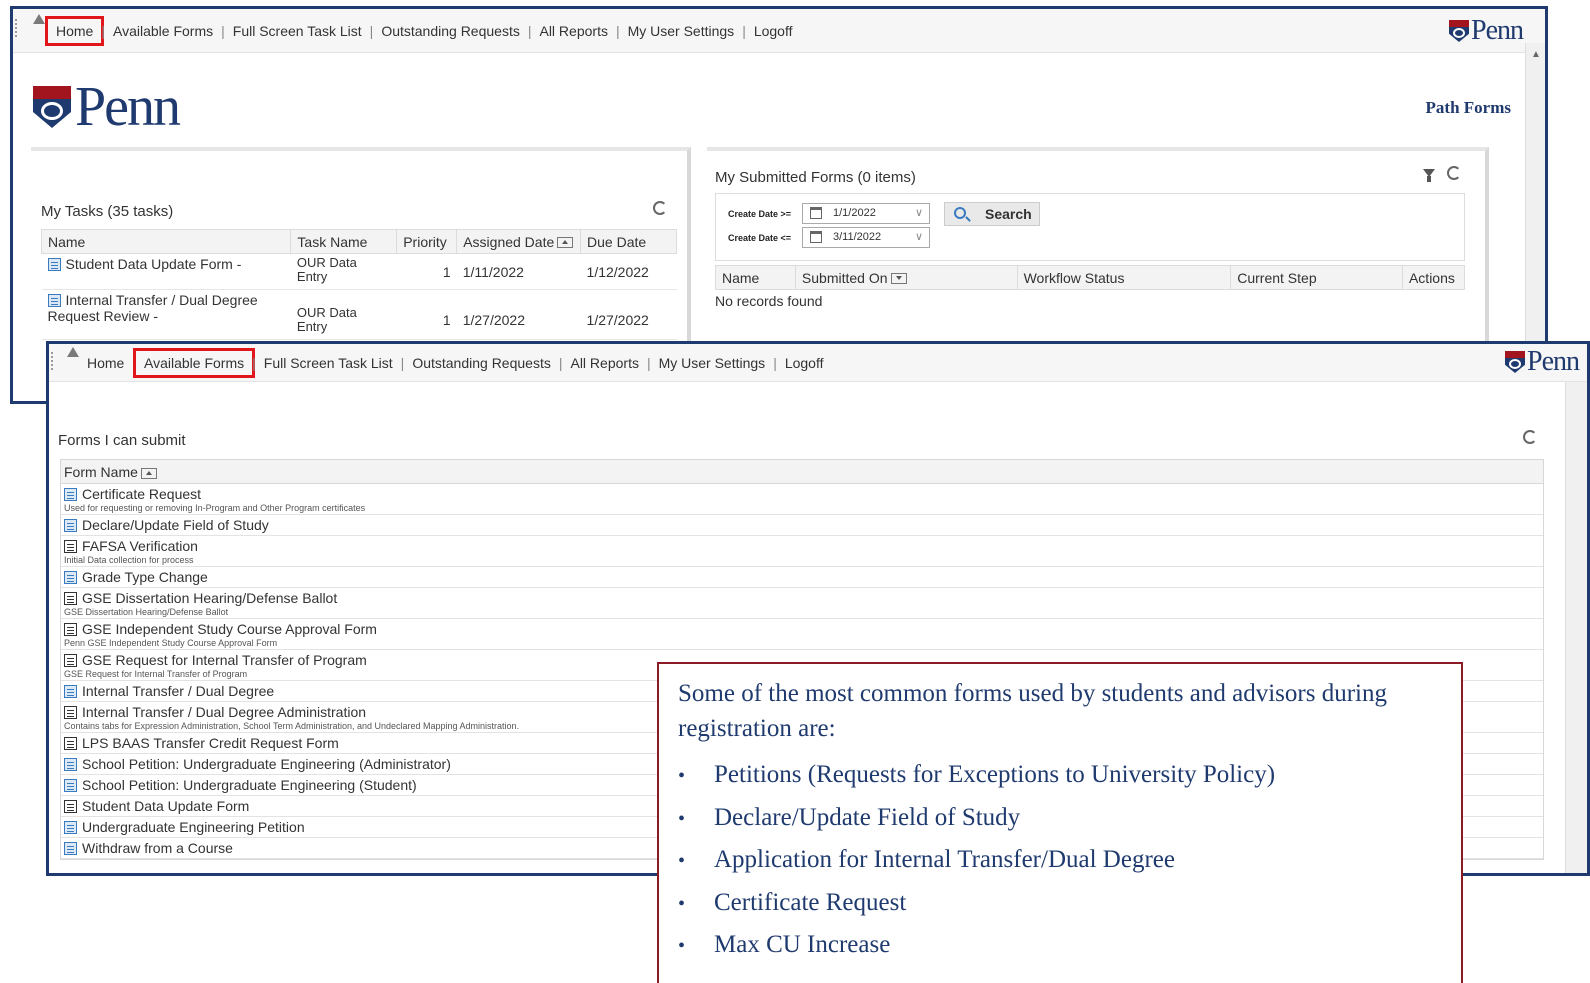 This screenshot has height=983, width=1590. What do you see at coordinates (427, 241) in the screenshot?
I see `col-priority: Priority` at bounding box center [427, 241].